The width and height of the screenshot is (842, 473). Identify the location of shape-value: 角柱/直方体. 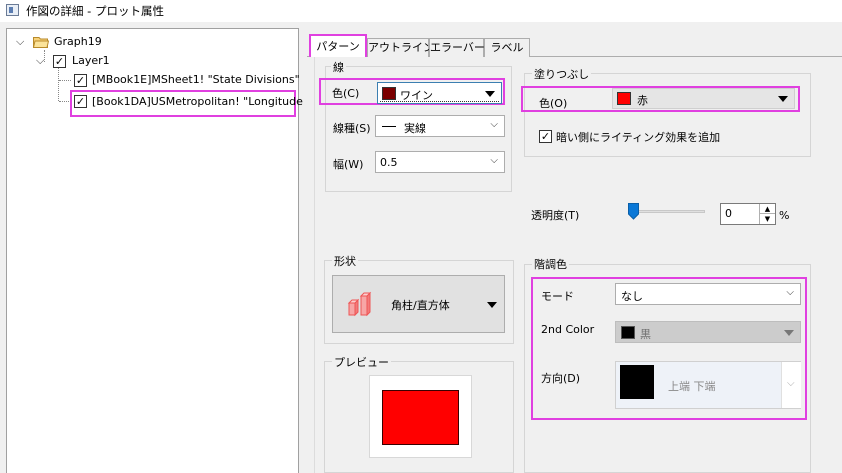
(420, 305).